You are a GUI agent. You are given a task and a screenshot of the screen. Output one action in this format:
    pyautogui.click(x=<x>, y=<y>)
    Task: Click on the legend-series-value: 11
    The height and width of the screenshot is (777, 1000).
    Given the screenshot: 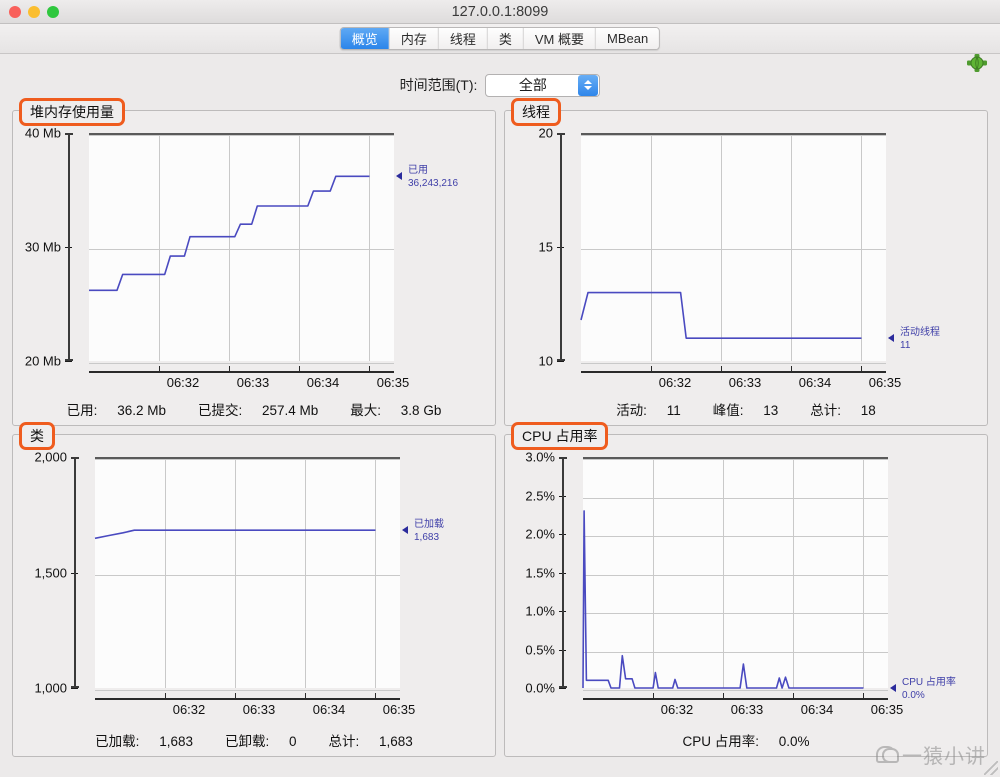 What is the action you would take?
    pyautogui.click(x=905, y=345)
    